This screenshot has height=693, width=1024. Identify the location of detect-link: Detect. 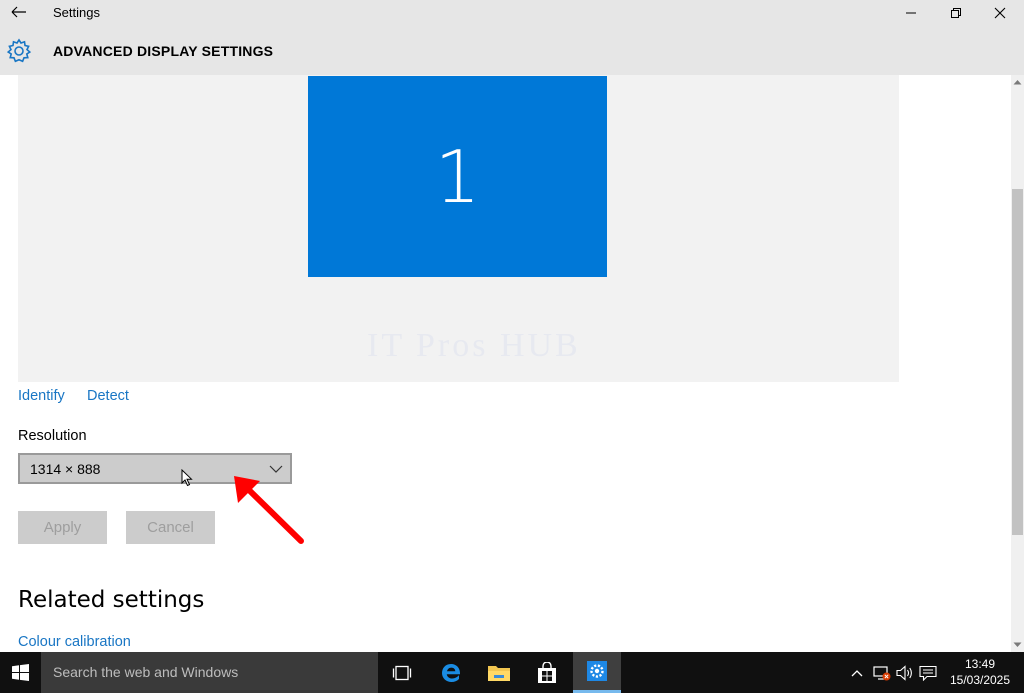
(108, 396).